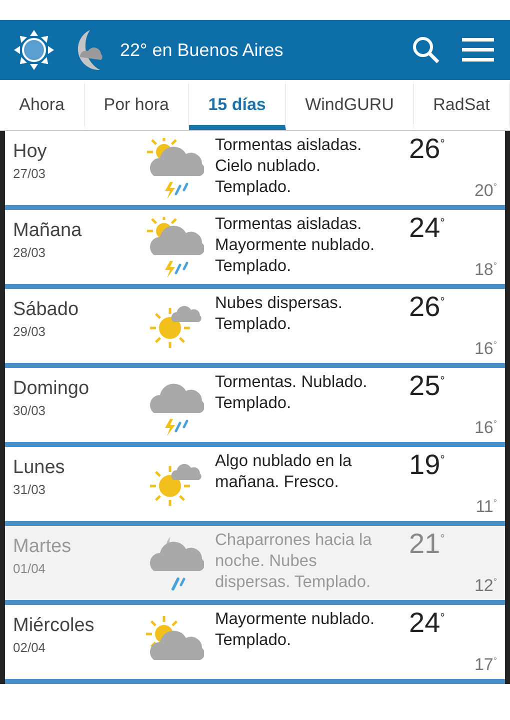 The image size is (510, 720). What do you see at coordinates (30, 252) in the screenshot?
I see `day-date: 28/03` at bounding box center [30, 252].